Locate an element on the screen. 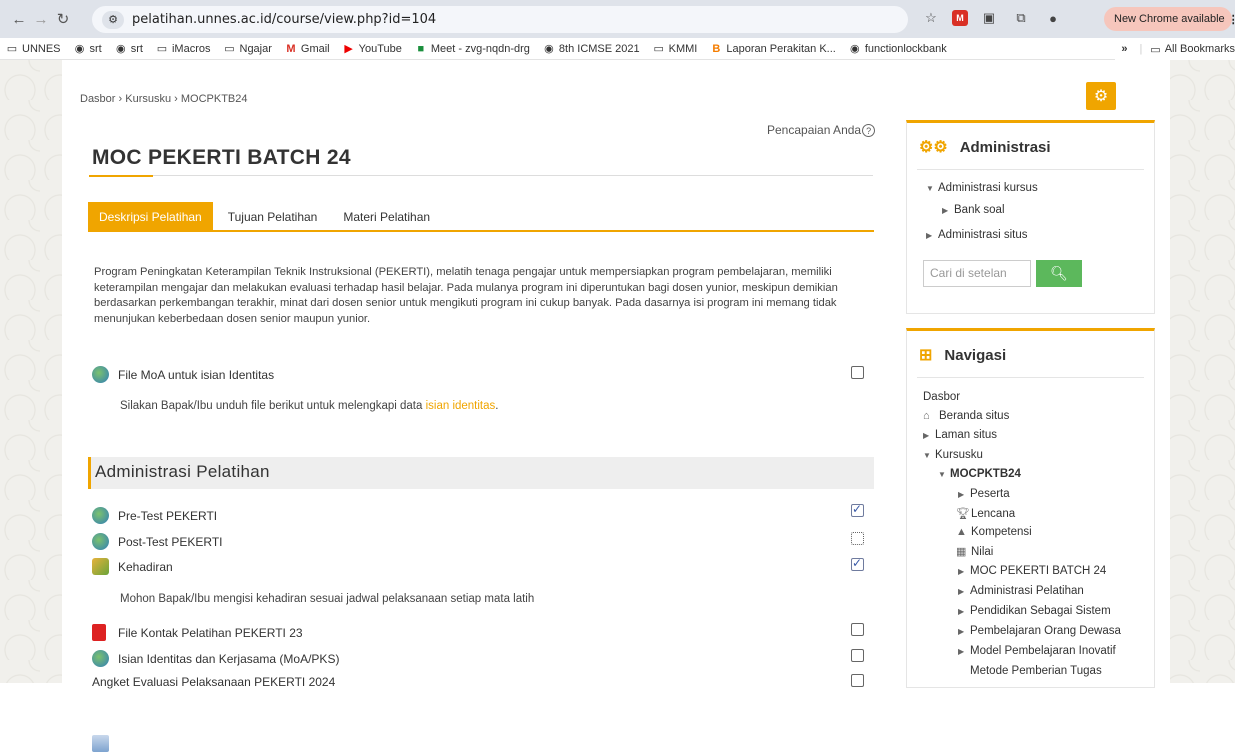 The image size is (1235, 752). tree-item-pembelajaran-dewasa: ▶ Pembelajaran Orang Dewasa is located at coordinates (1039, 631).